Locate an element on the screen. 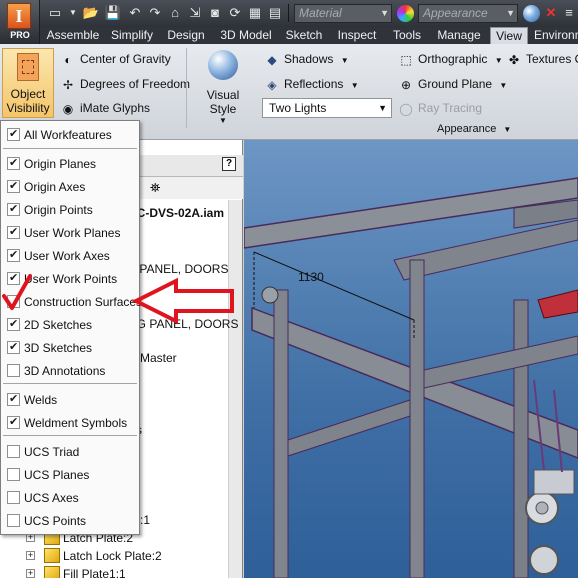 The width and height of the screenshot is (578, 578). orthographic-button: ⬚ Orthographic ▼ is located at coordinates (450, 59).